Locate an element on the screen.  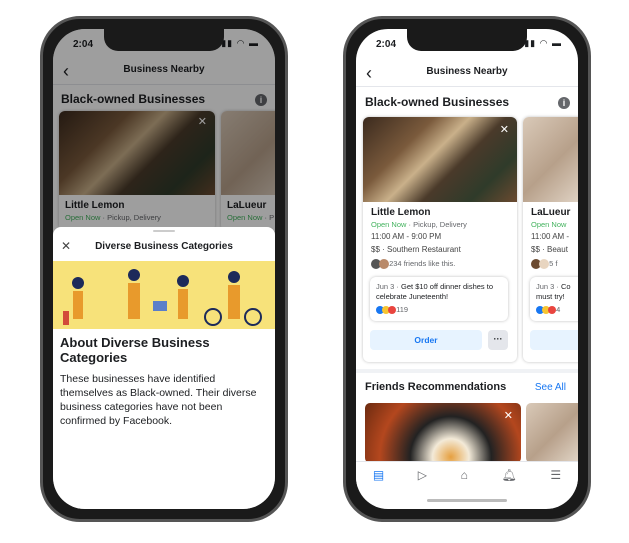
section-title: Black-owned Businesses is located at coordinates (437, 102).